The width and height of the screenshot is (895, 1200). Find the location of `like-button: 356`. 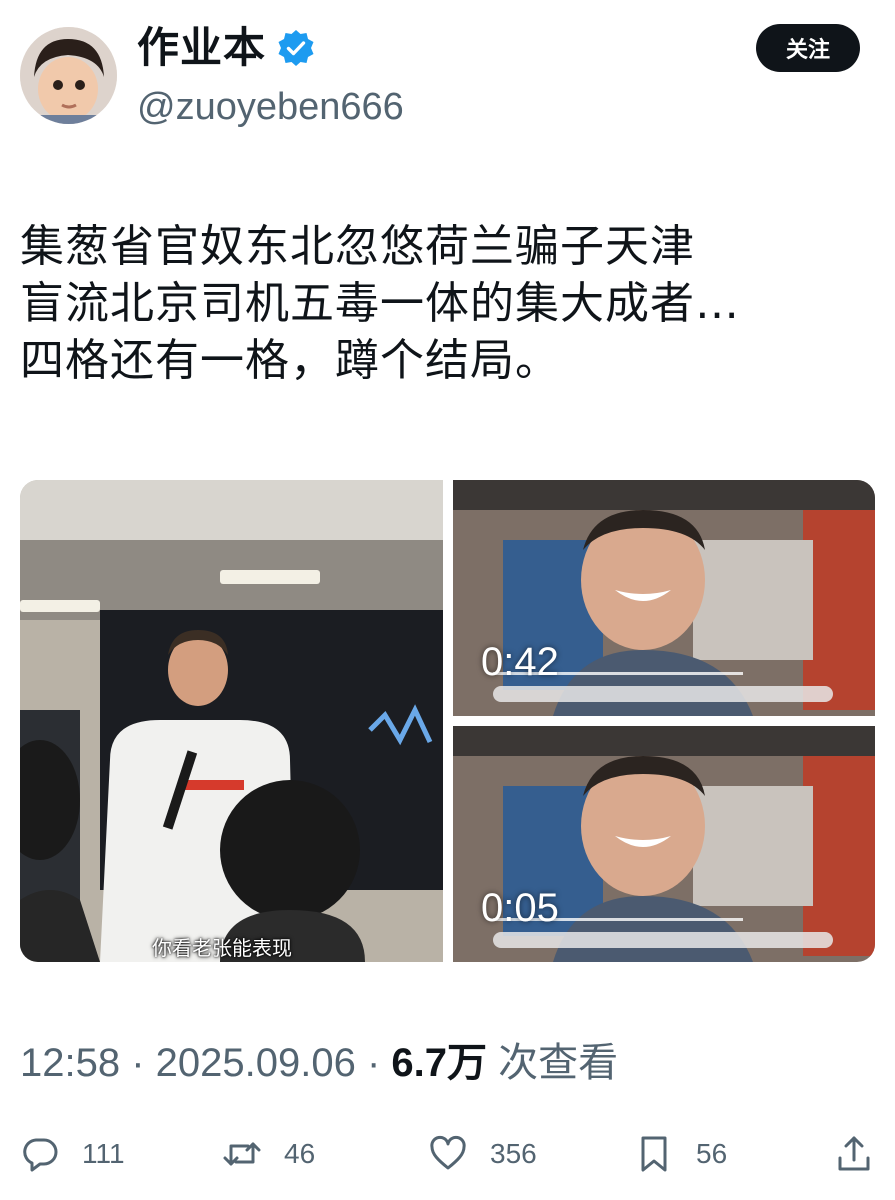

like-button: 356 is located at coordinates (482, 1154).